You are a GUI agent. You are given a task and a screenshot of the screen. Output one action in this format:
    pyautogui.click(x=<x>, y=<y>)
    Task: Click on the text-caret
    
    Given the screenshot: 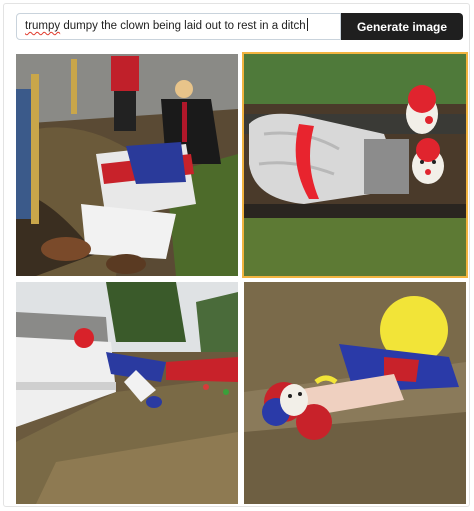 What is the action you would take?
    pyautogui.click(x=307, y=24)
    